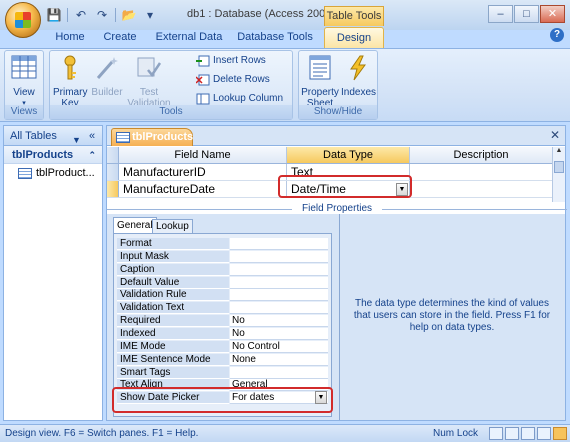  Describe the element at coordinates (275, 37) in the screenshot. I see `tab-database-tools: Database Tools` at that location.